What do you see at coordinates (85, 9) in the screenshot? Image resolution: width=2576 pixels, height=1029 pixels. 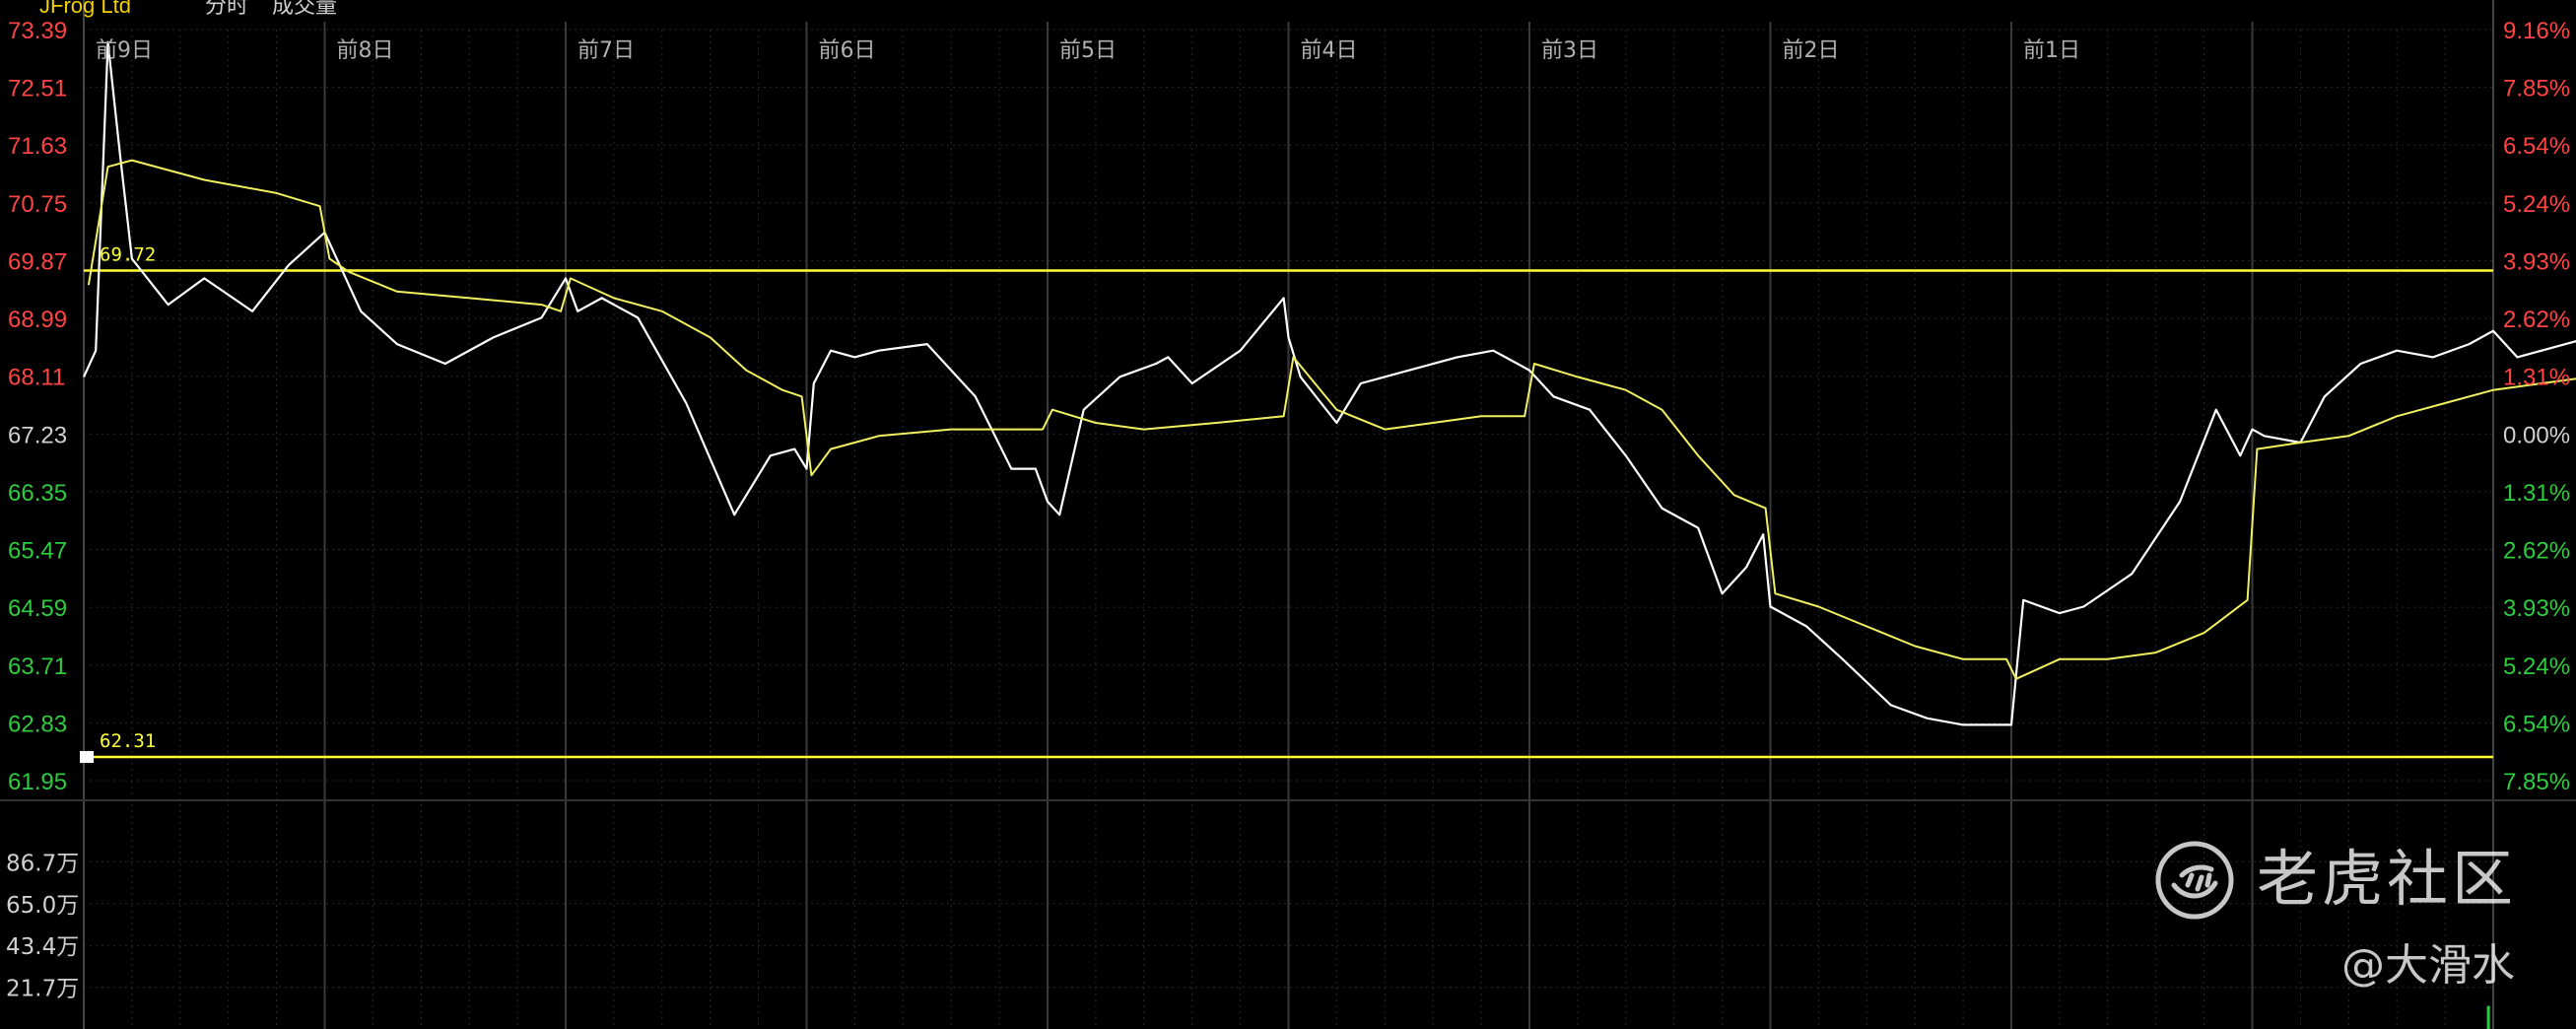 I see `stock-name: JFrog Ltd` at bounding box center [85, 9].